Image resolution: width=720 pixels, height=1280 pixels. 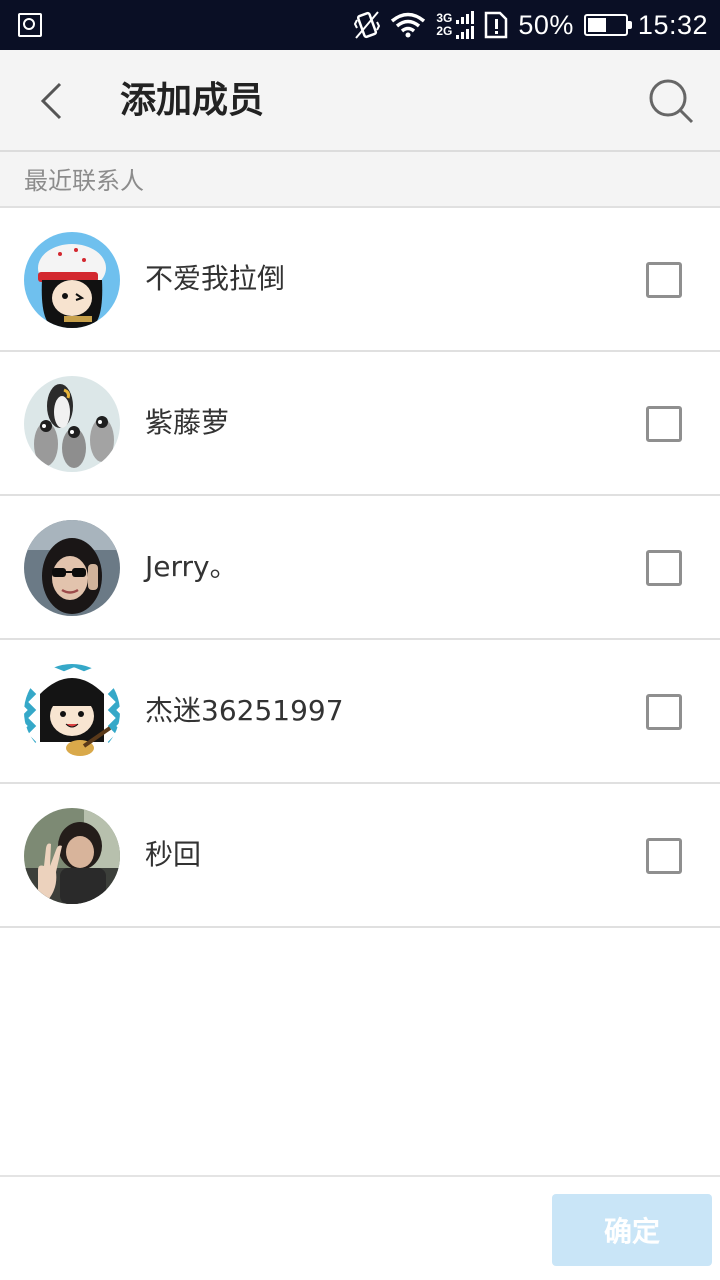 I want to click on vibrate-icon, so click(x=367, y=25).